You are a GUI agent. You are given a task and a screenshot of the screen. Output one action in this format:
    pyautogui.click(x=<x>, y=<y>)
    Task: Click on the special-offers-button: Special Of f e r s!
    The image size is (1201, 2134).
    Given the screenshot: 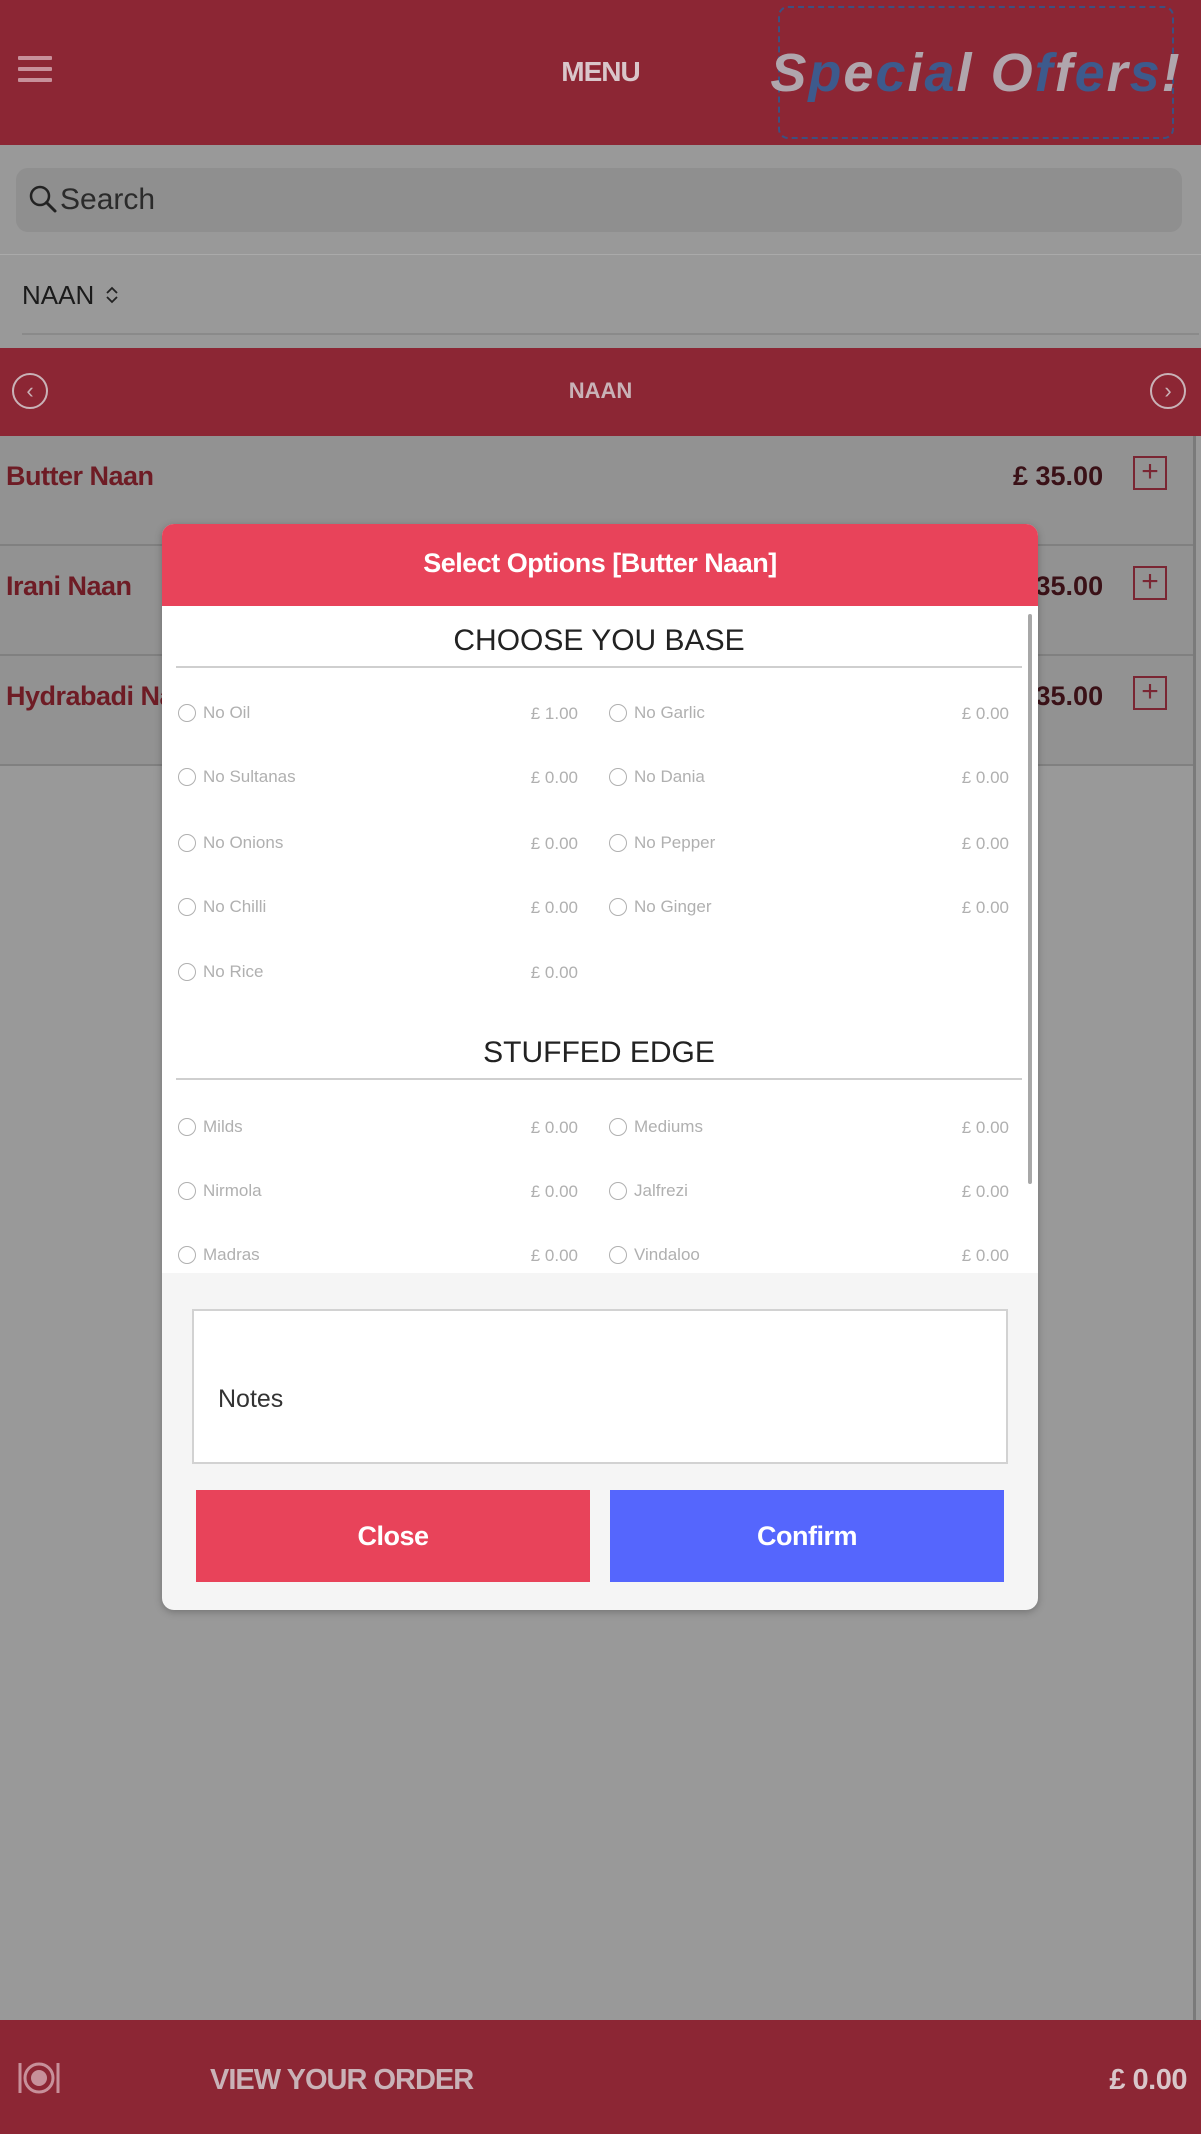 What is the action you would take?
    pyautogui.click(x=975, y=72)
    